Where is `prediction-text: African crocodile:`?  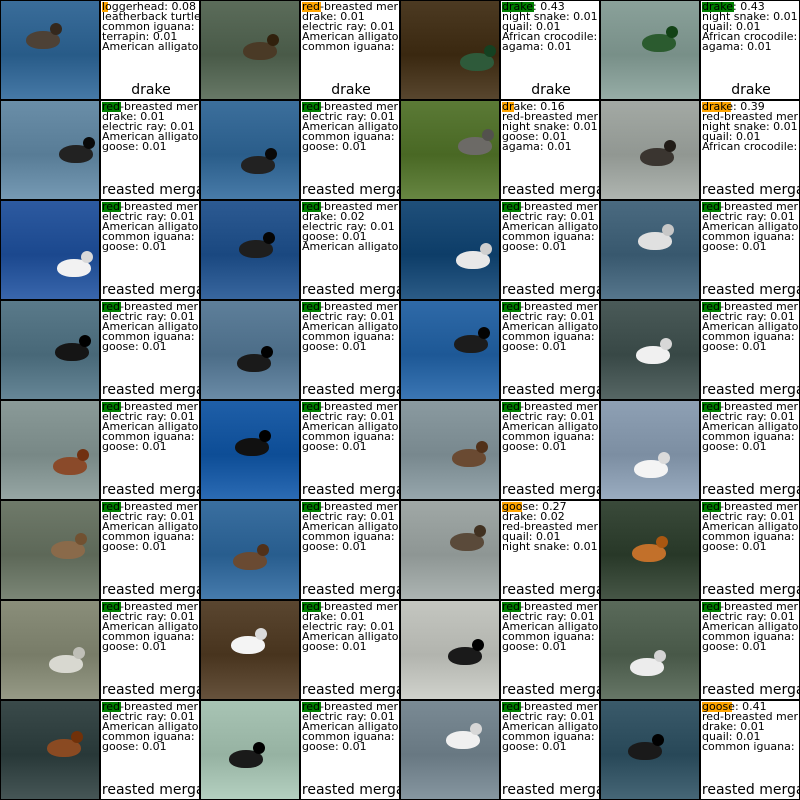 prediction-text: African crocodile: is located at coordinates (750, 146).